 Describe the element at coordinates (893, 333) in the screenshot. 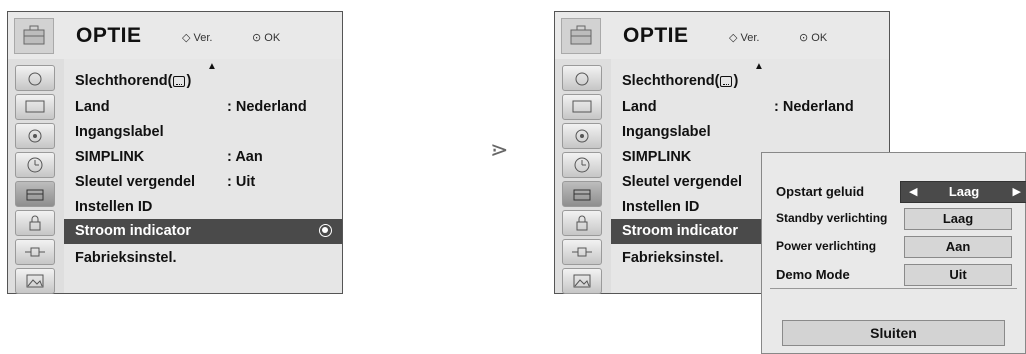

I see `close-button: Sluiten` at that location.